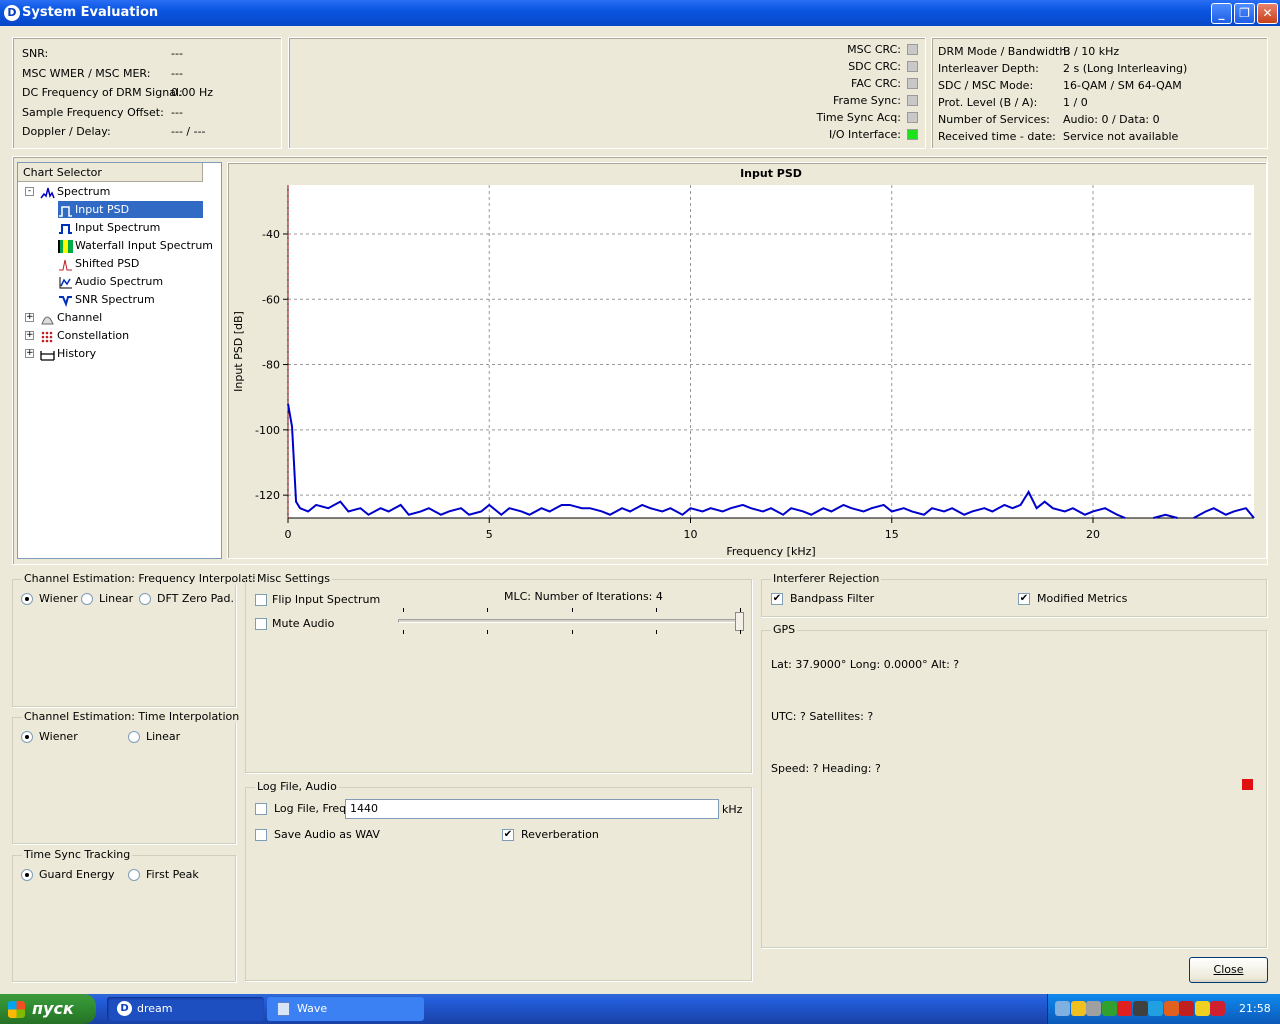  What do you see at coordinates (48, 1009) in the screenshot?
I see `start-button: пуск` at bounding box center [48, 1009].